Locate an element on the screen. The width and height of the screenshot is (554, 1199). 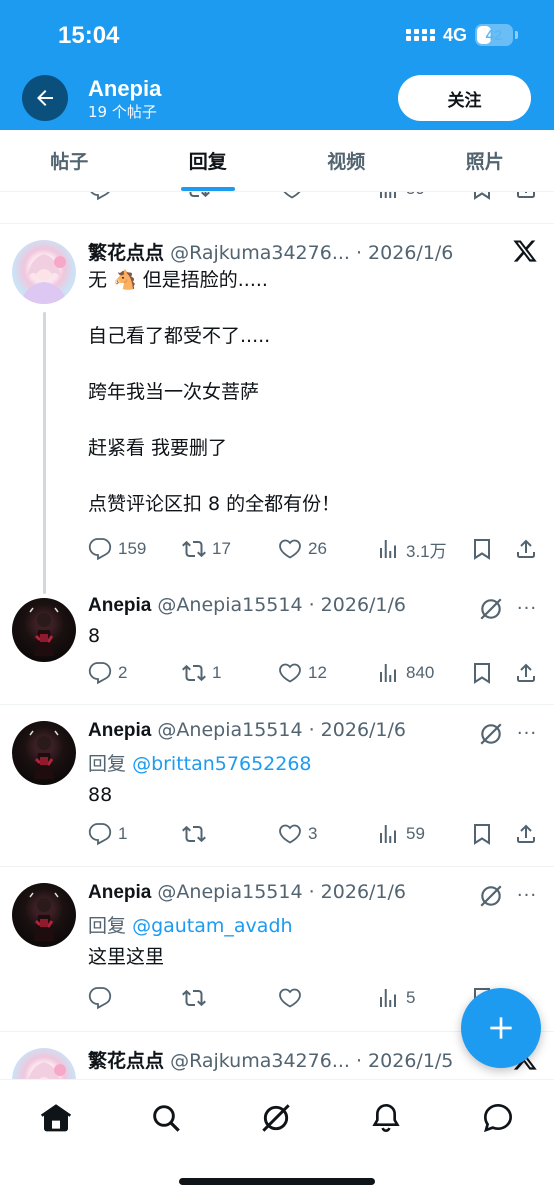
views-count: 59 is located at coordinates (415, 833).